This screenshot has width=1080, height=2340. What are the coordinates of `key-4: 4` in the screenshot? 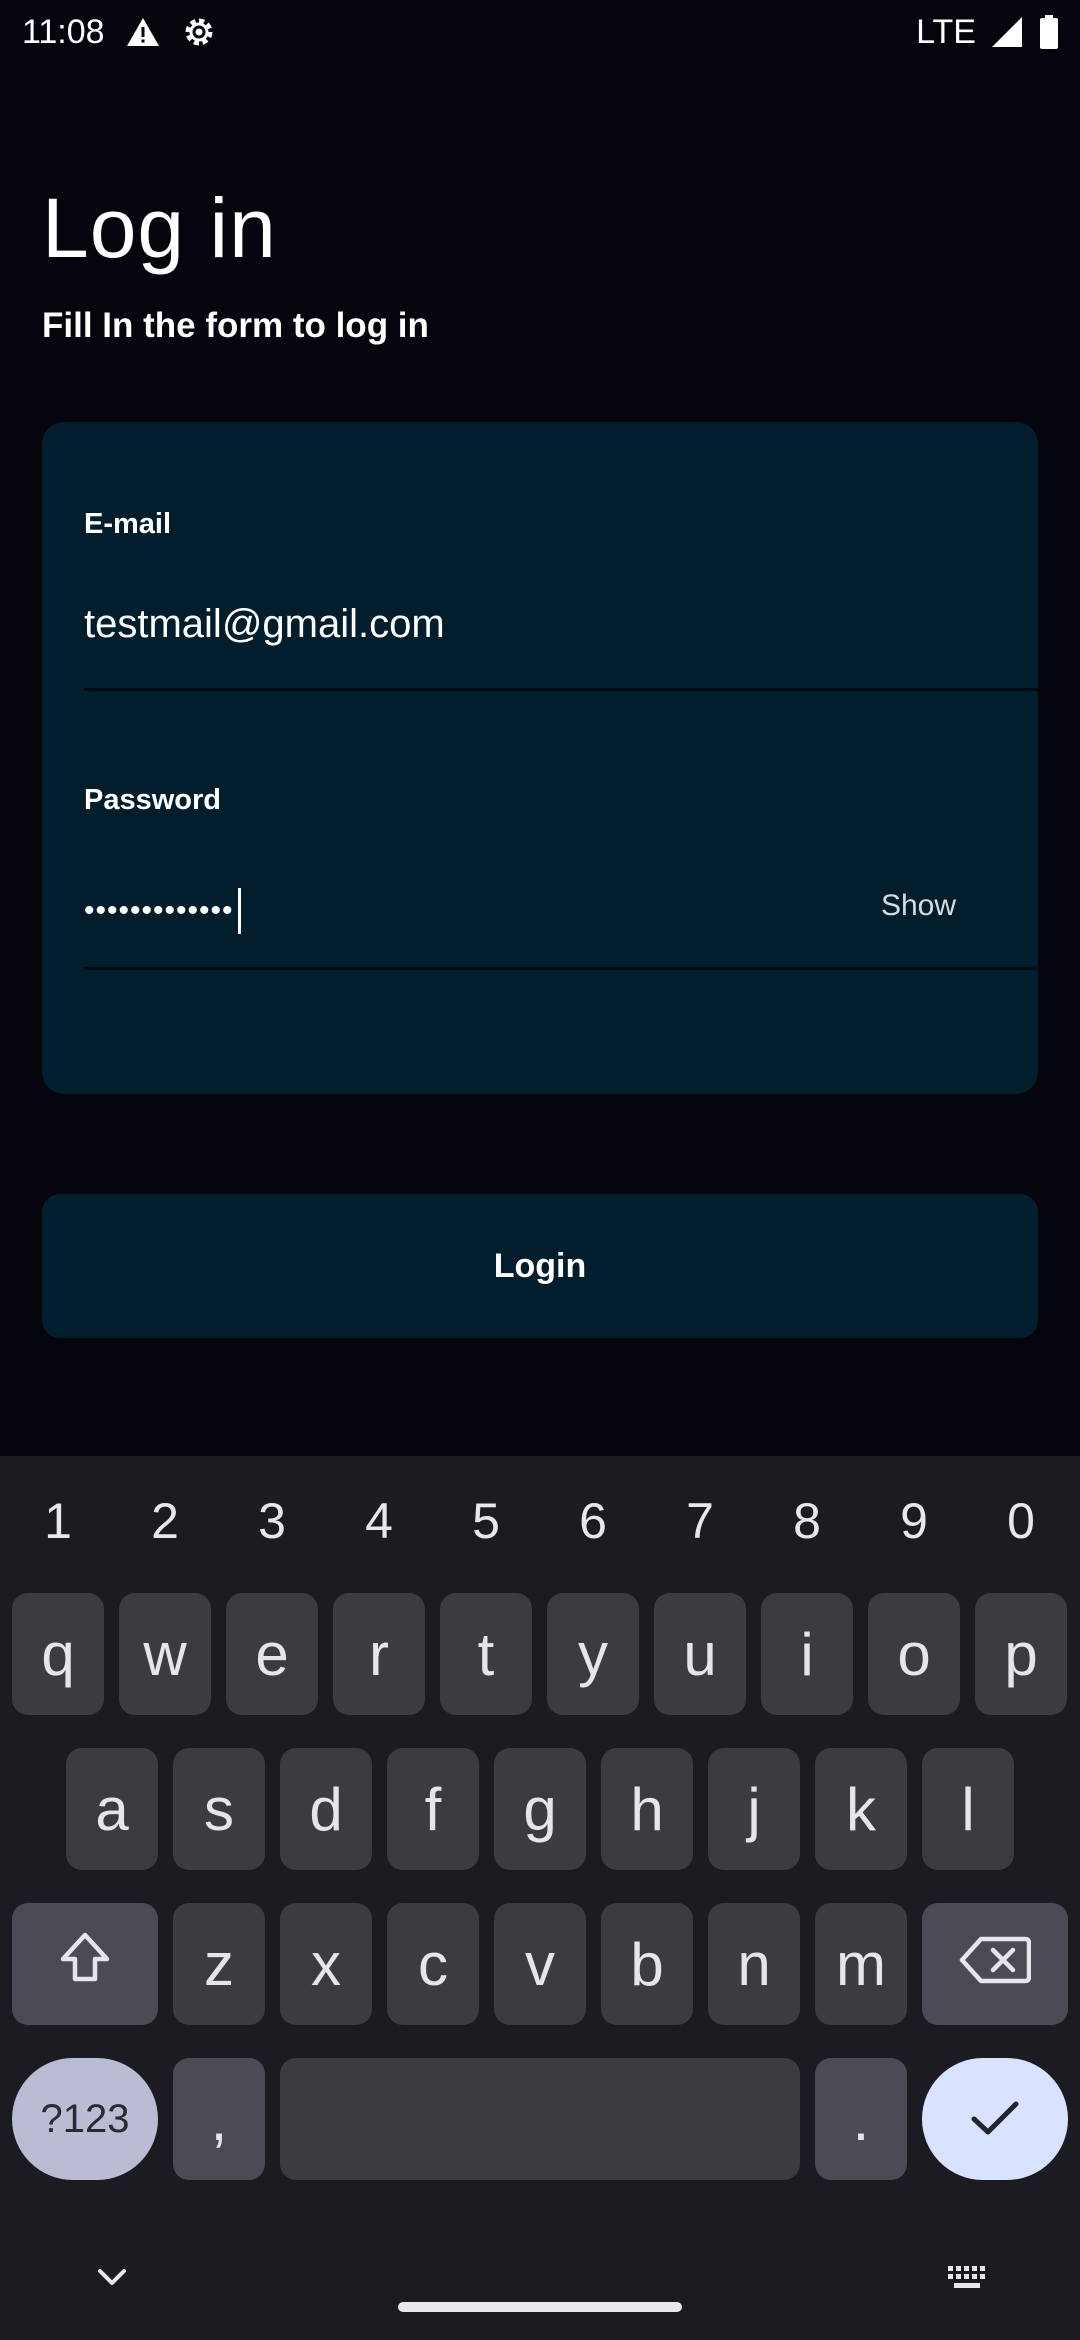 It's located at (379, 1521).